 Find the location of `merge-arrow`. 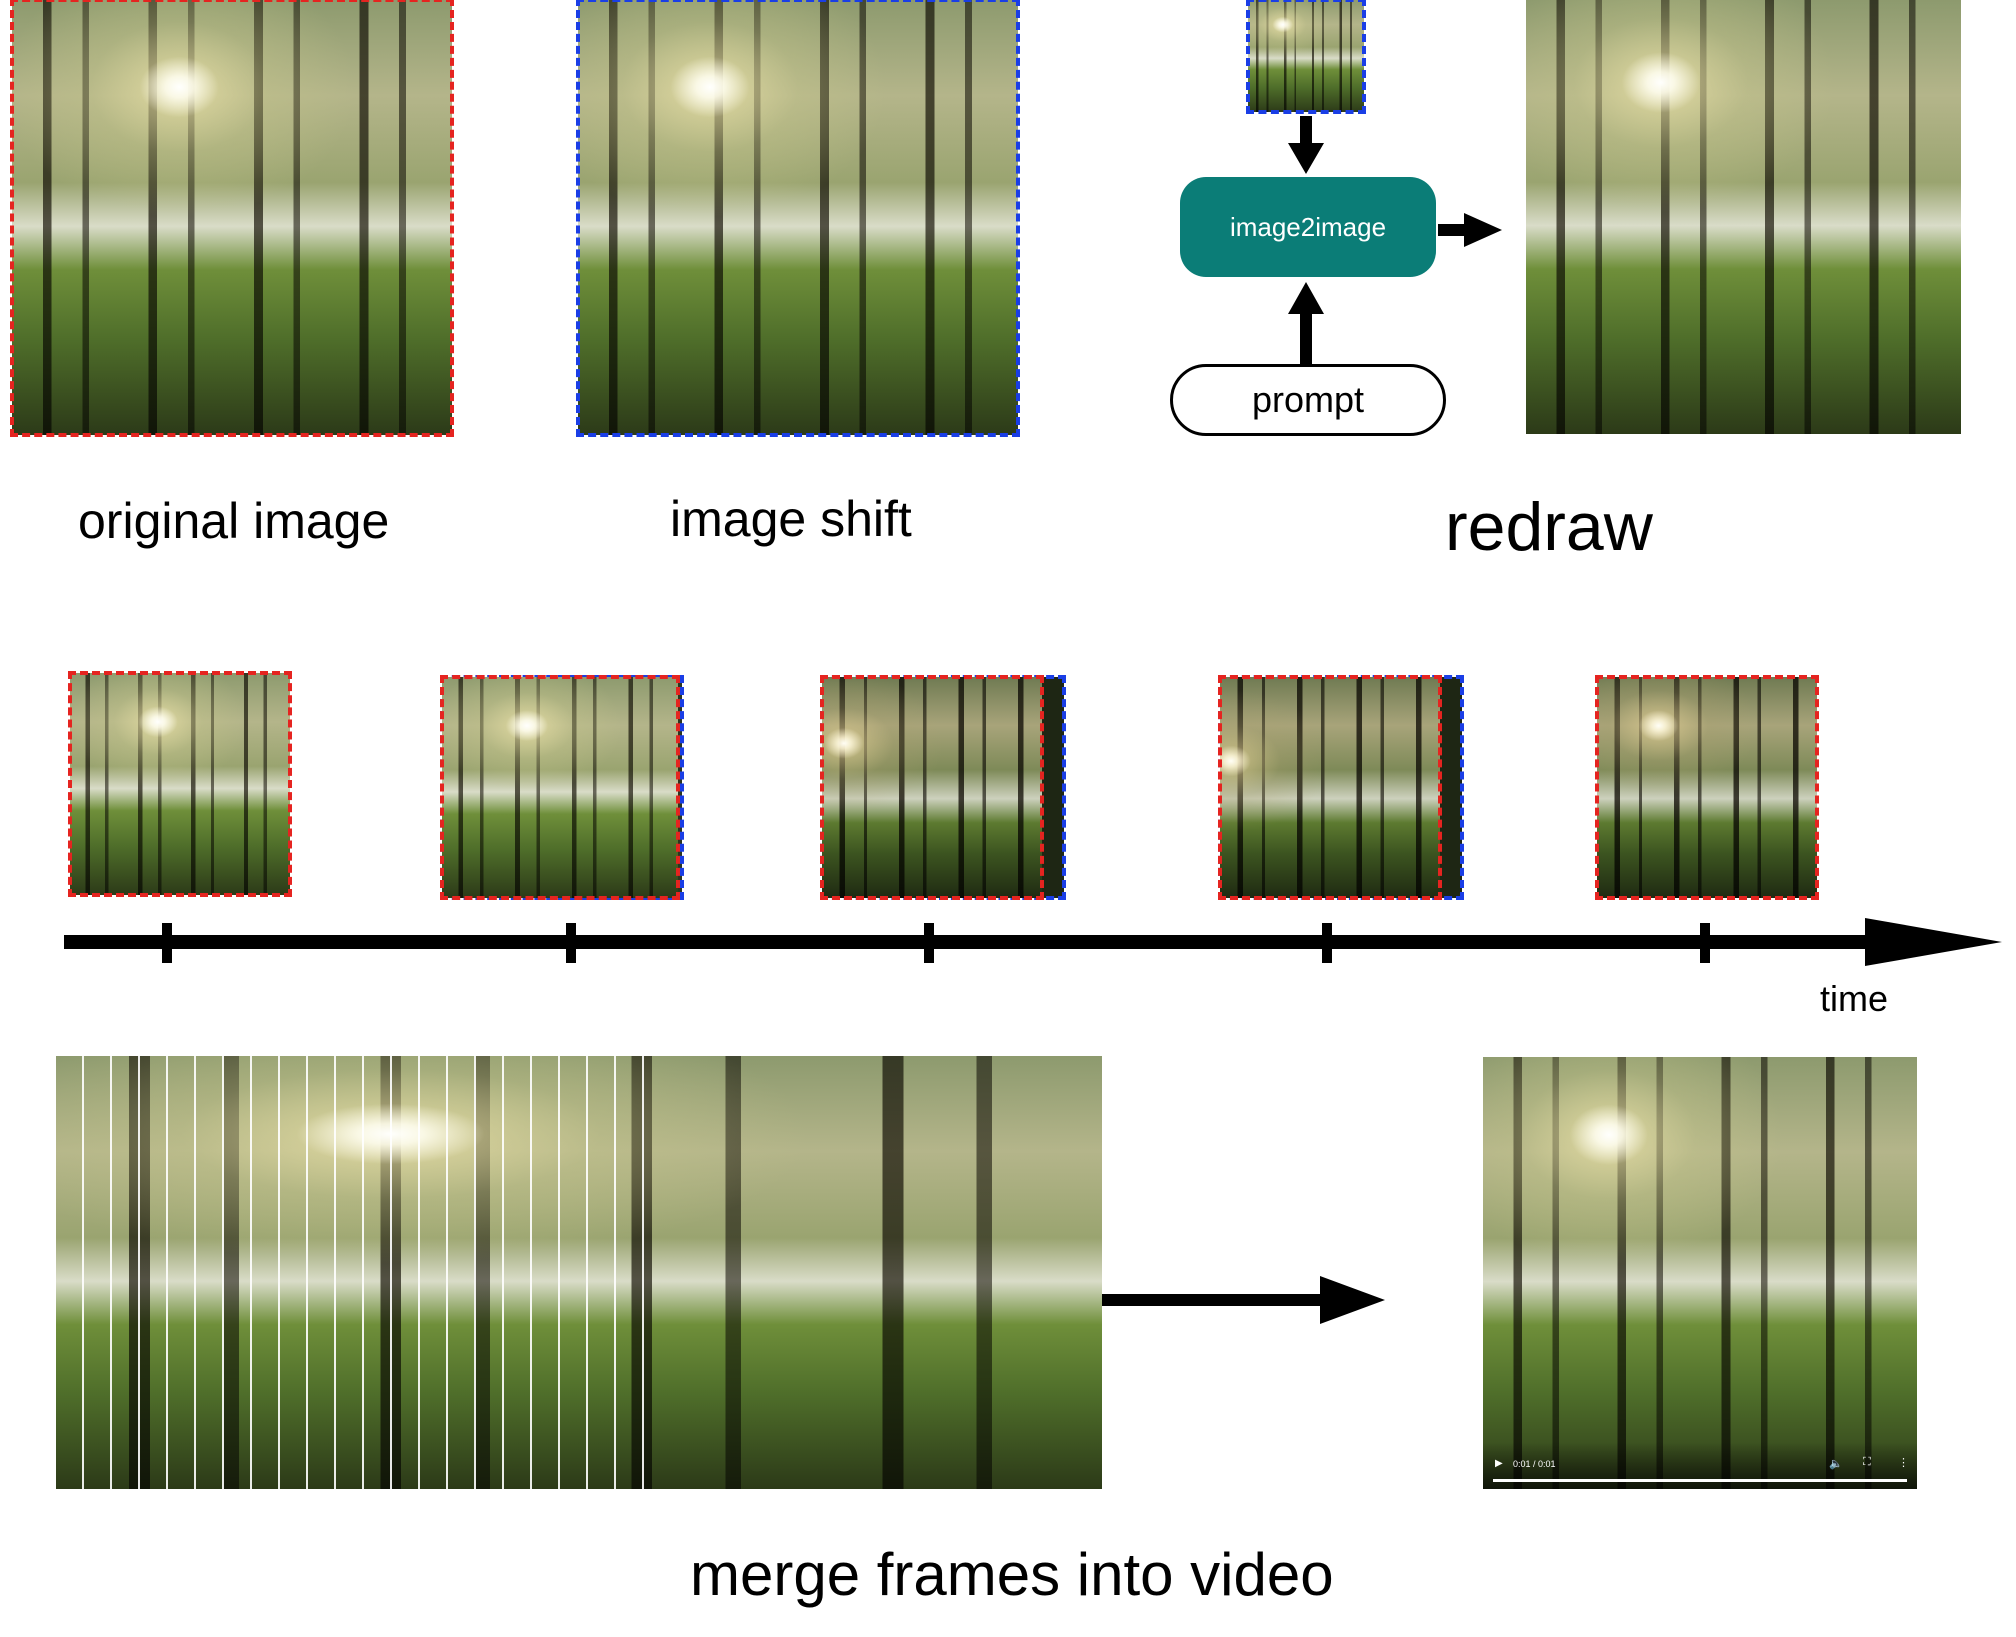

merge-arrow is located at coordinates (1243, 1300).